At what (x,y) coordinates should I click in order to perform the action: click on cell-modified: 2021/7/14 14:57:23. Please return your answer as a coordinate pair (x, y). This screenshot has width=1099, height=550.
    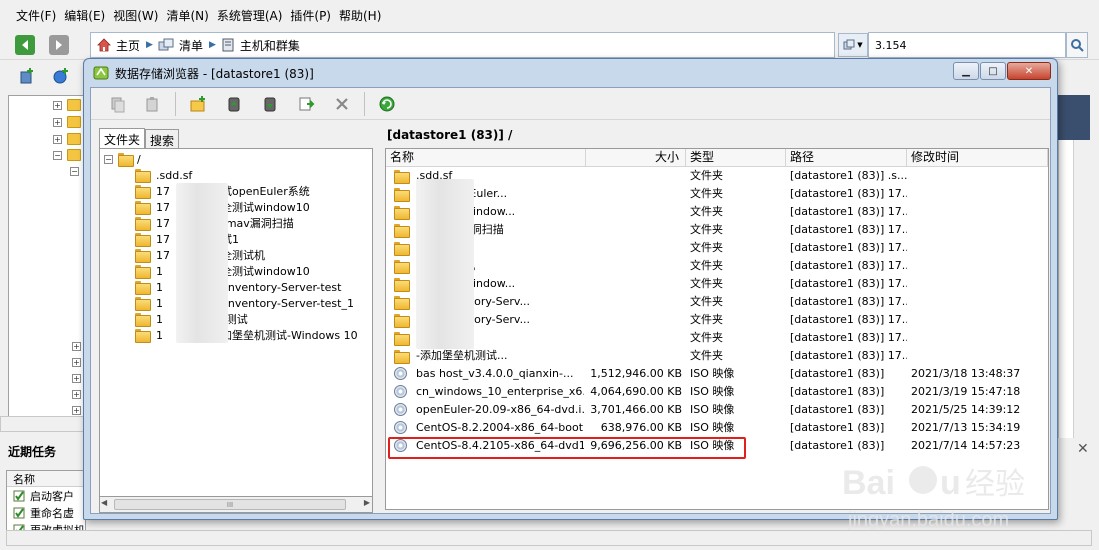
    Looking at the image, I should click on (966, 445).